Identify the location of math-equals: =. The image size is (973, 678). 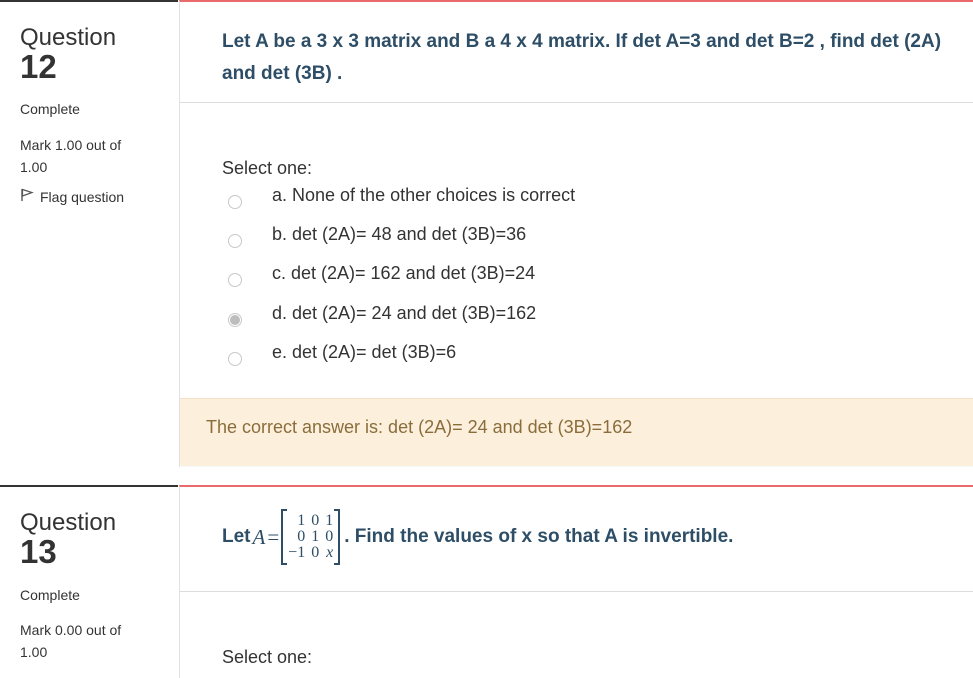
(273, 536).